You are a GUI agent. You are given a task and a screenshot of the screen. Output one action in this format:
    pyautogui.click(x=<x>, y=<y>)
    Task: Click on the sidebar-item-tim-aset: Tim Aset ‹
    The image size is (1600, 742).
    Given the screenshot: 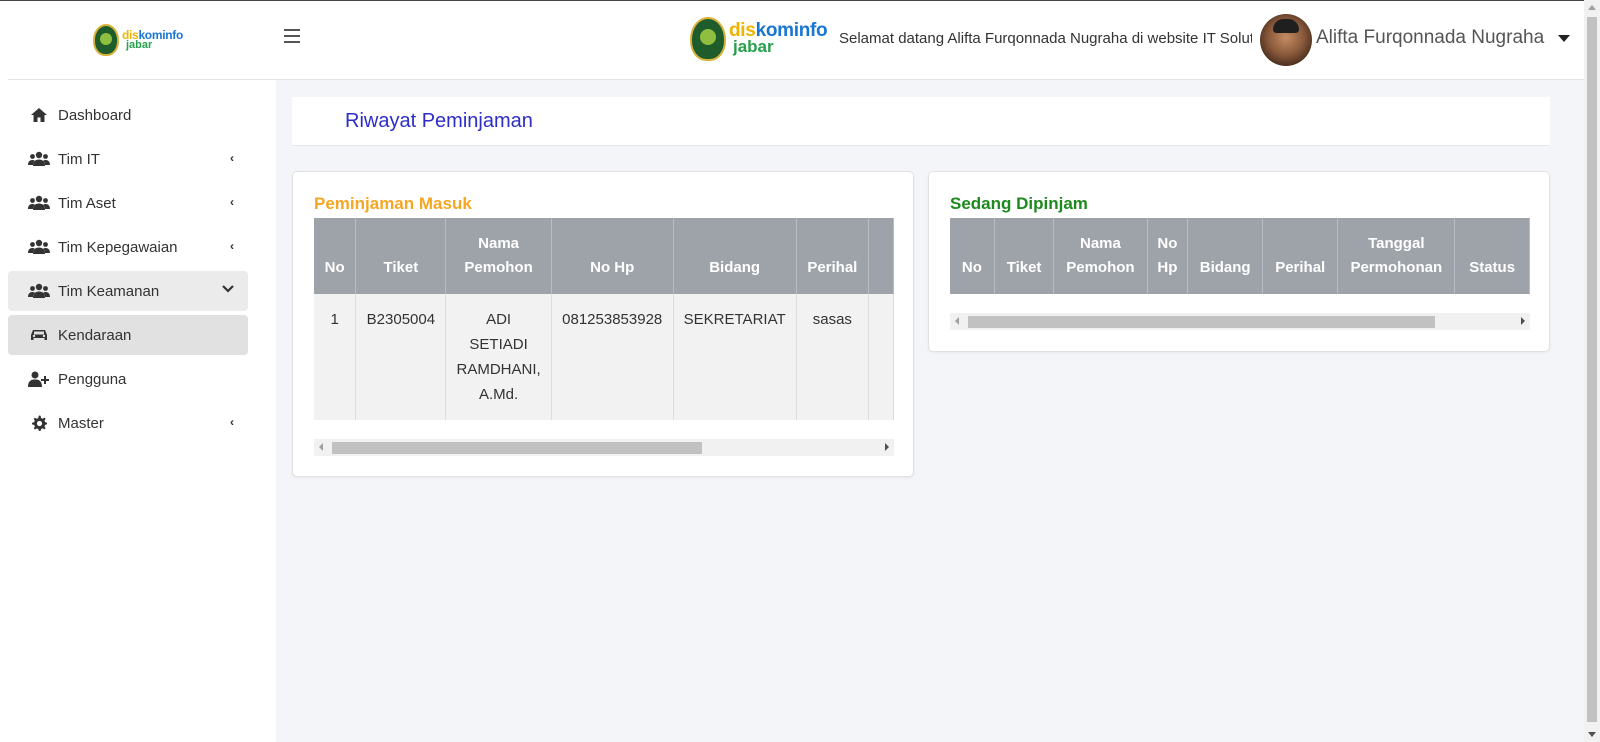 What is the action you would take?
    pyautogui.click(x=128, y=203)
    